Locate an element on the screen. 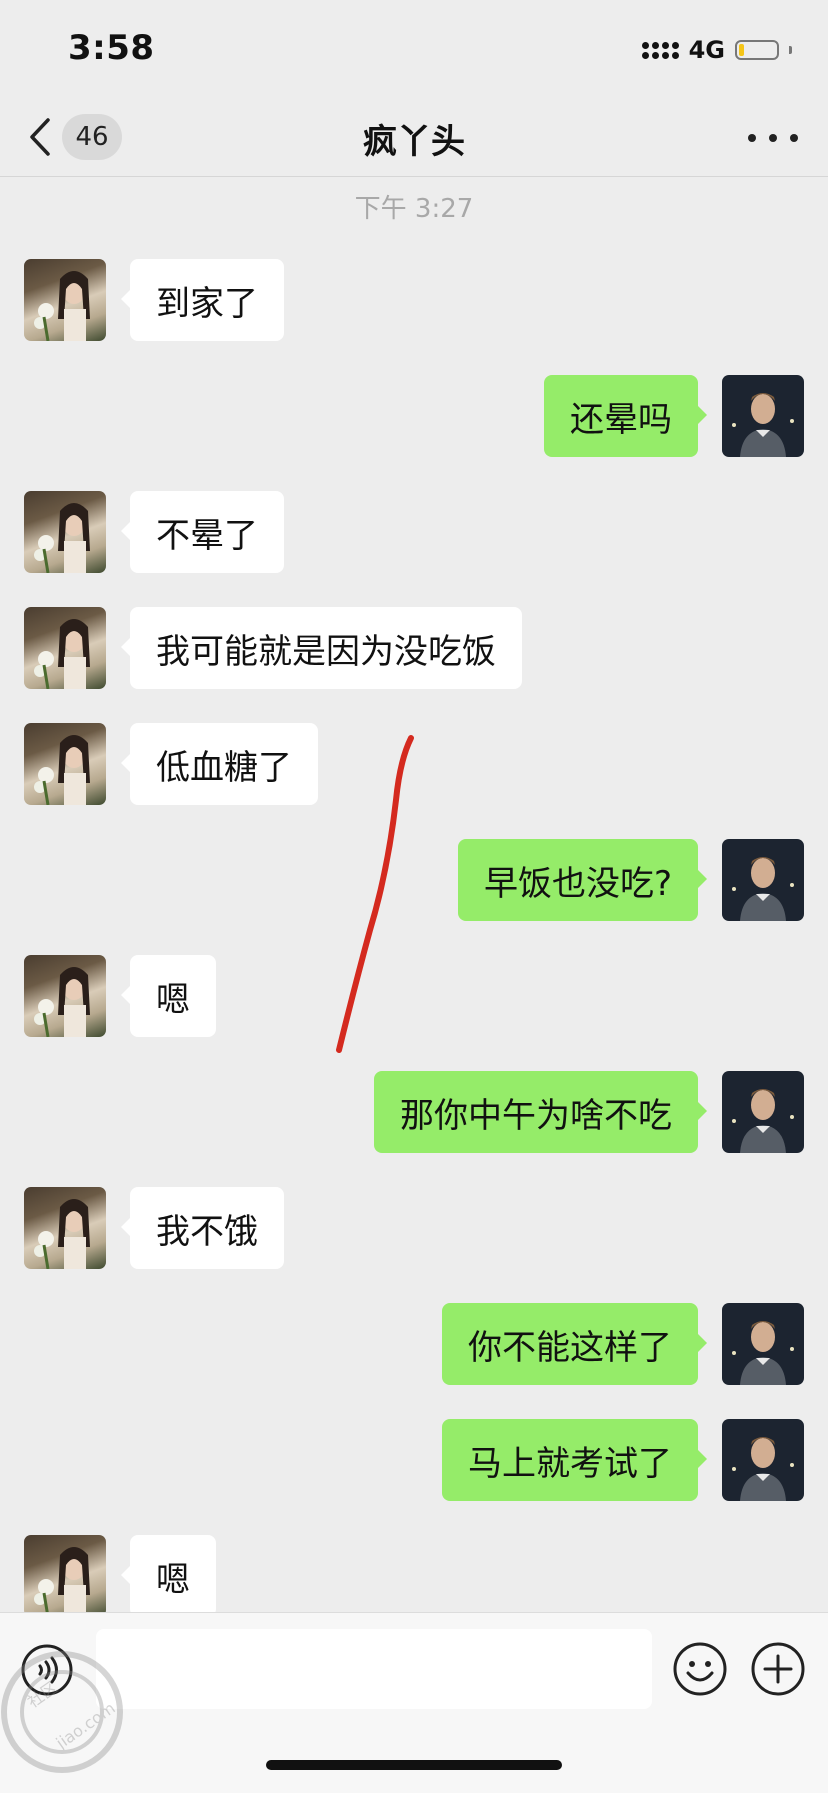  outgoing-message: 早饭也没吃? is located at coordinates (582, 880).